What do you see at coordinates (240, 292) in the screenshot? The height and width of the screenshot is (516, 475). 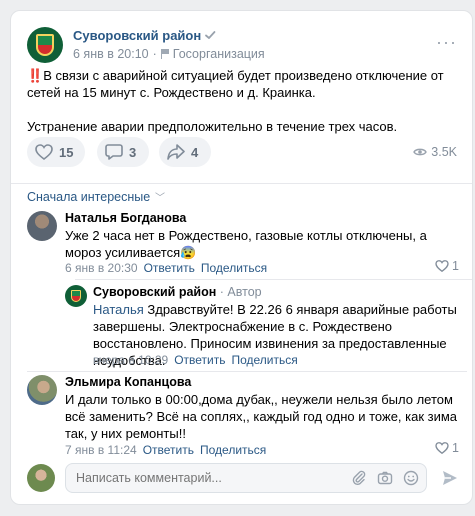 I see `author-tag: · Автор` at bounding box center [240, 292].